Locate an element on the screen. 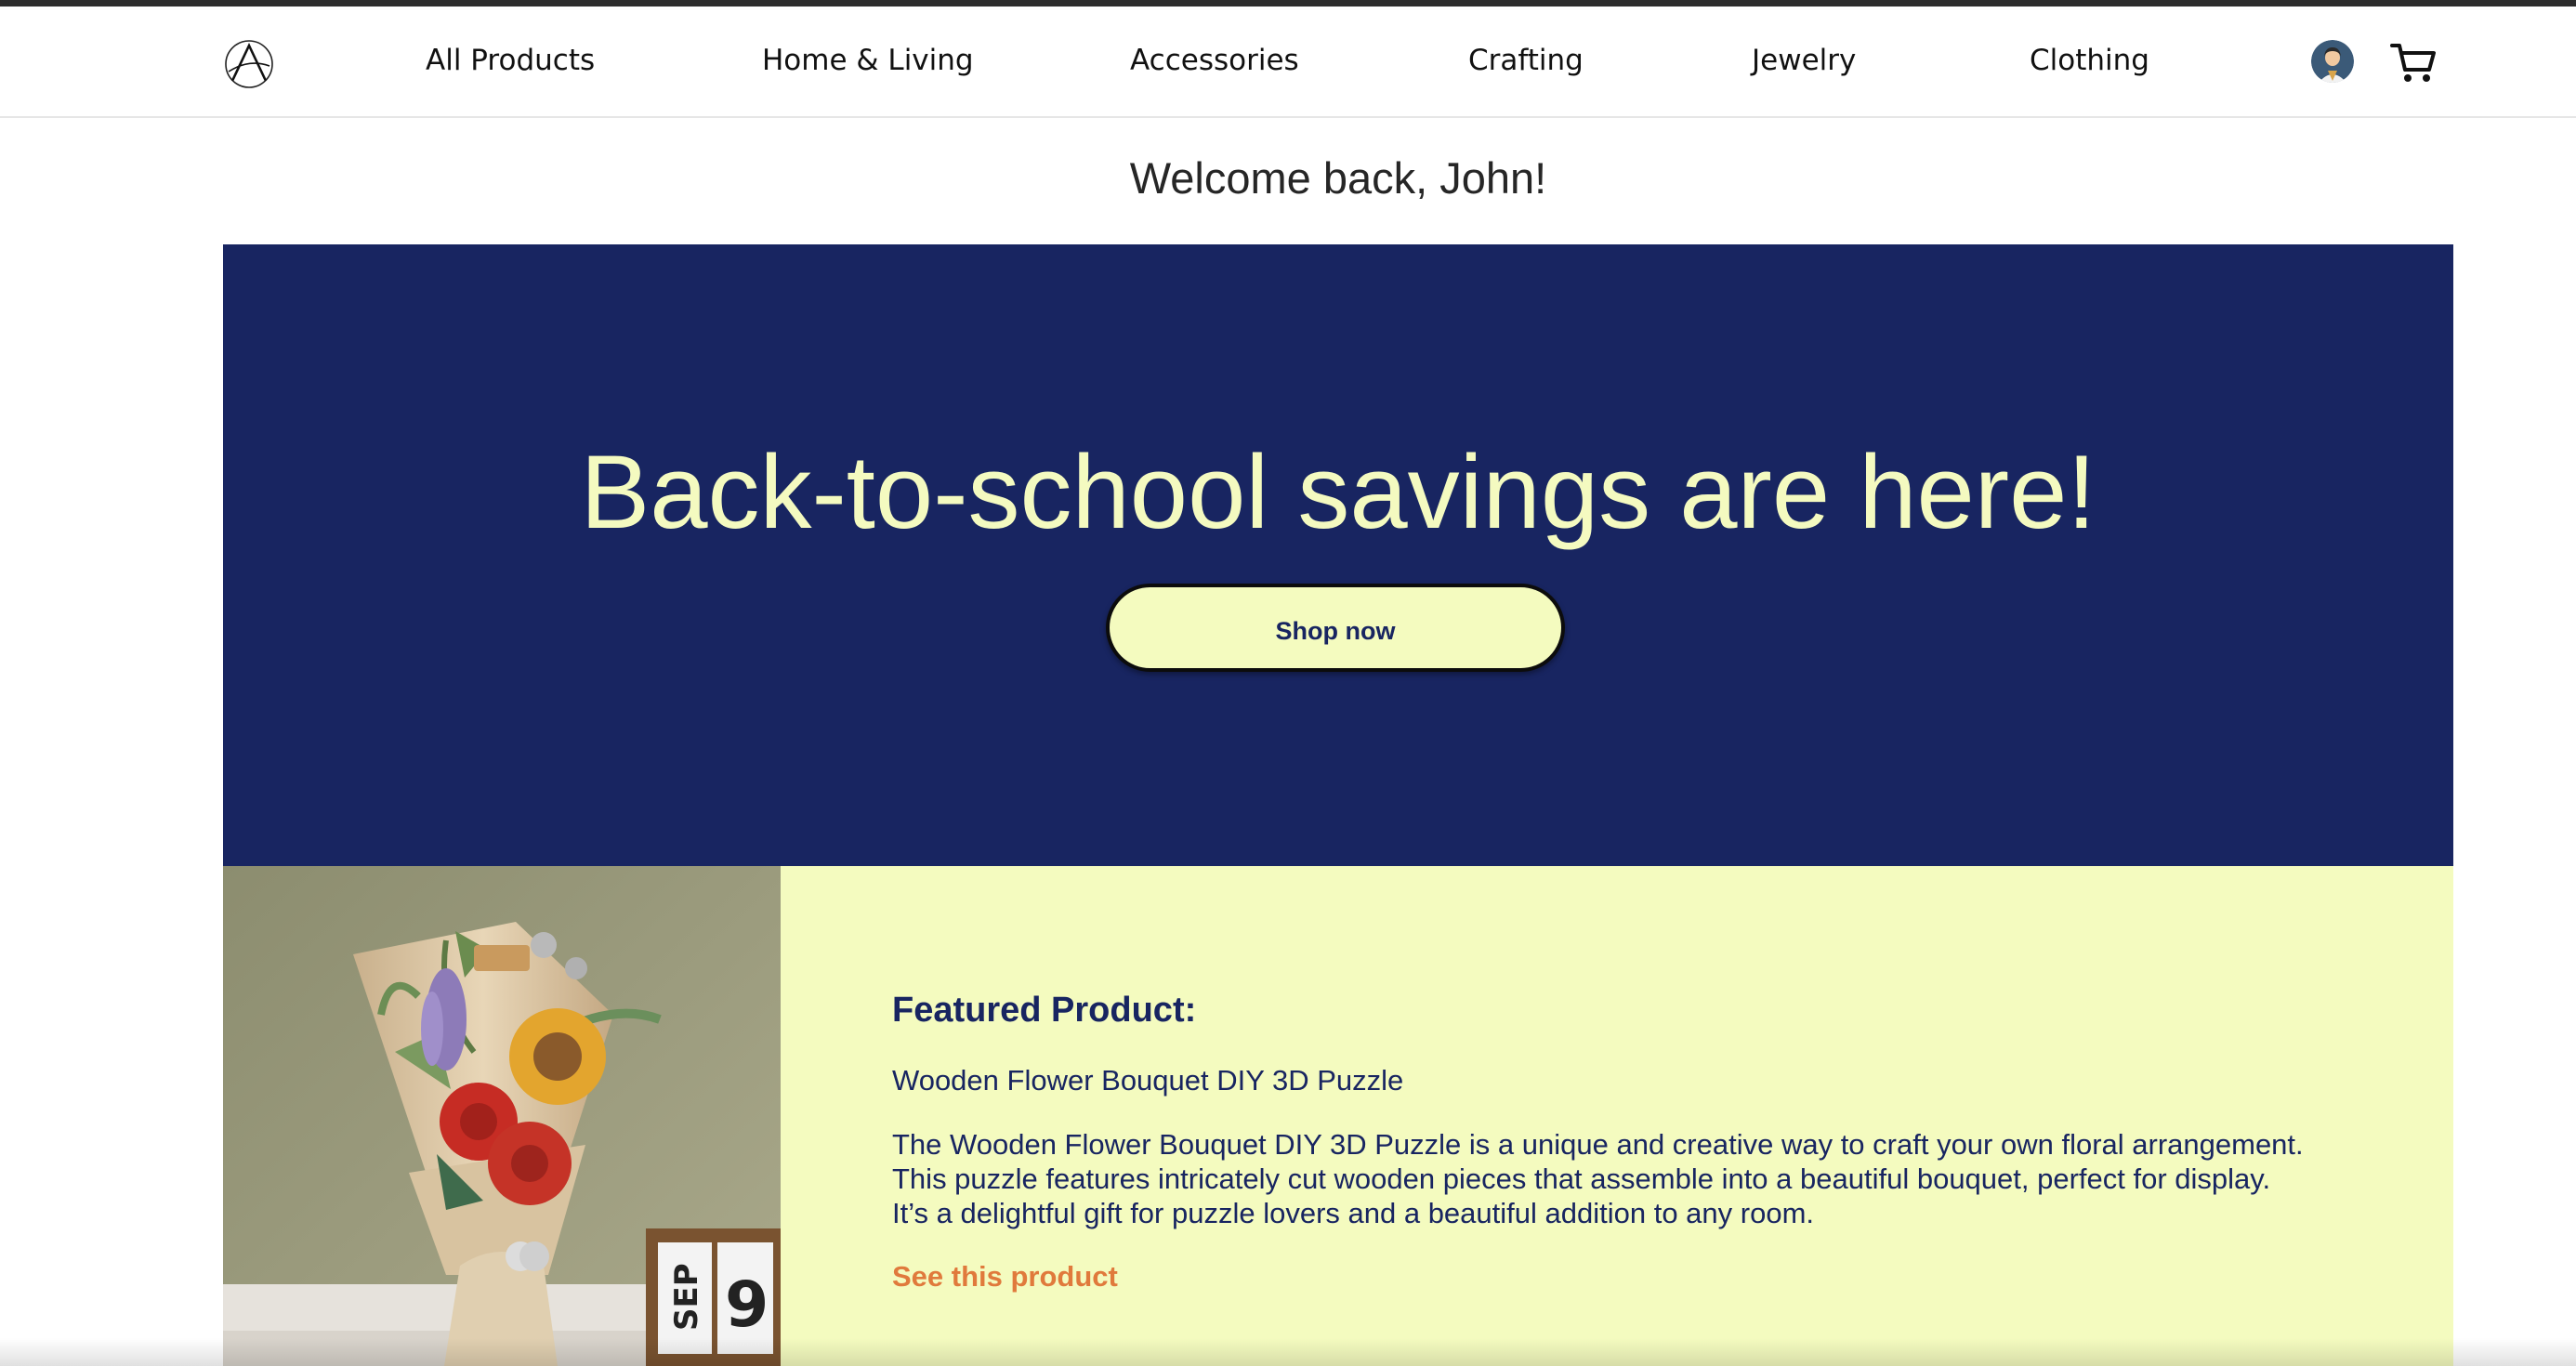 Image resolution: width=2576 pixels, height=1366 pixels. user-avatar-icon is located at coordinates (2332, 61).